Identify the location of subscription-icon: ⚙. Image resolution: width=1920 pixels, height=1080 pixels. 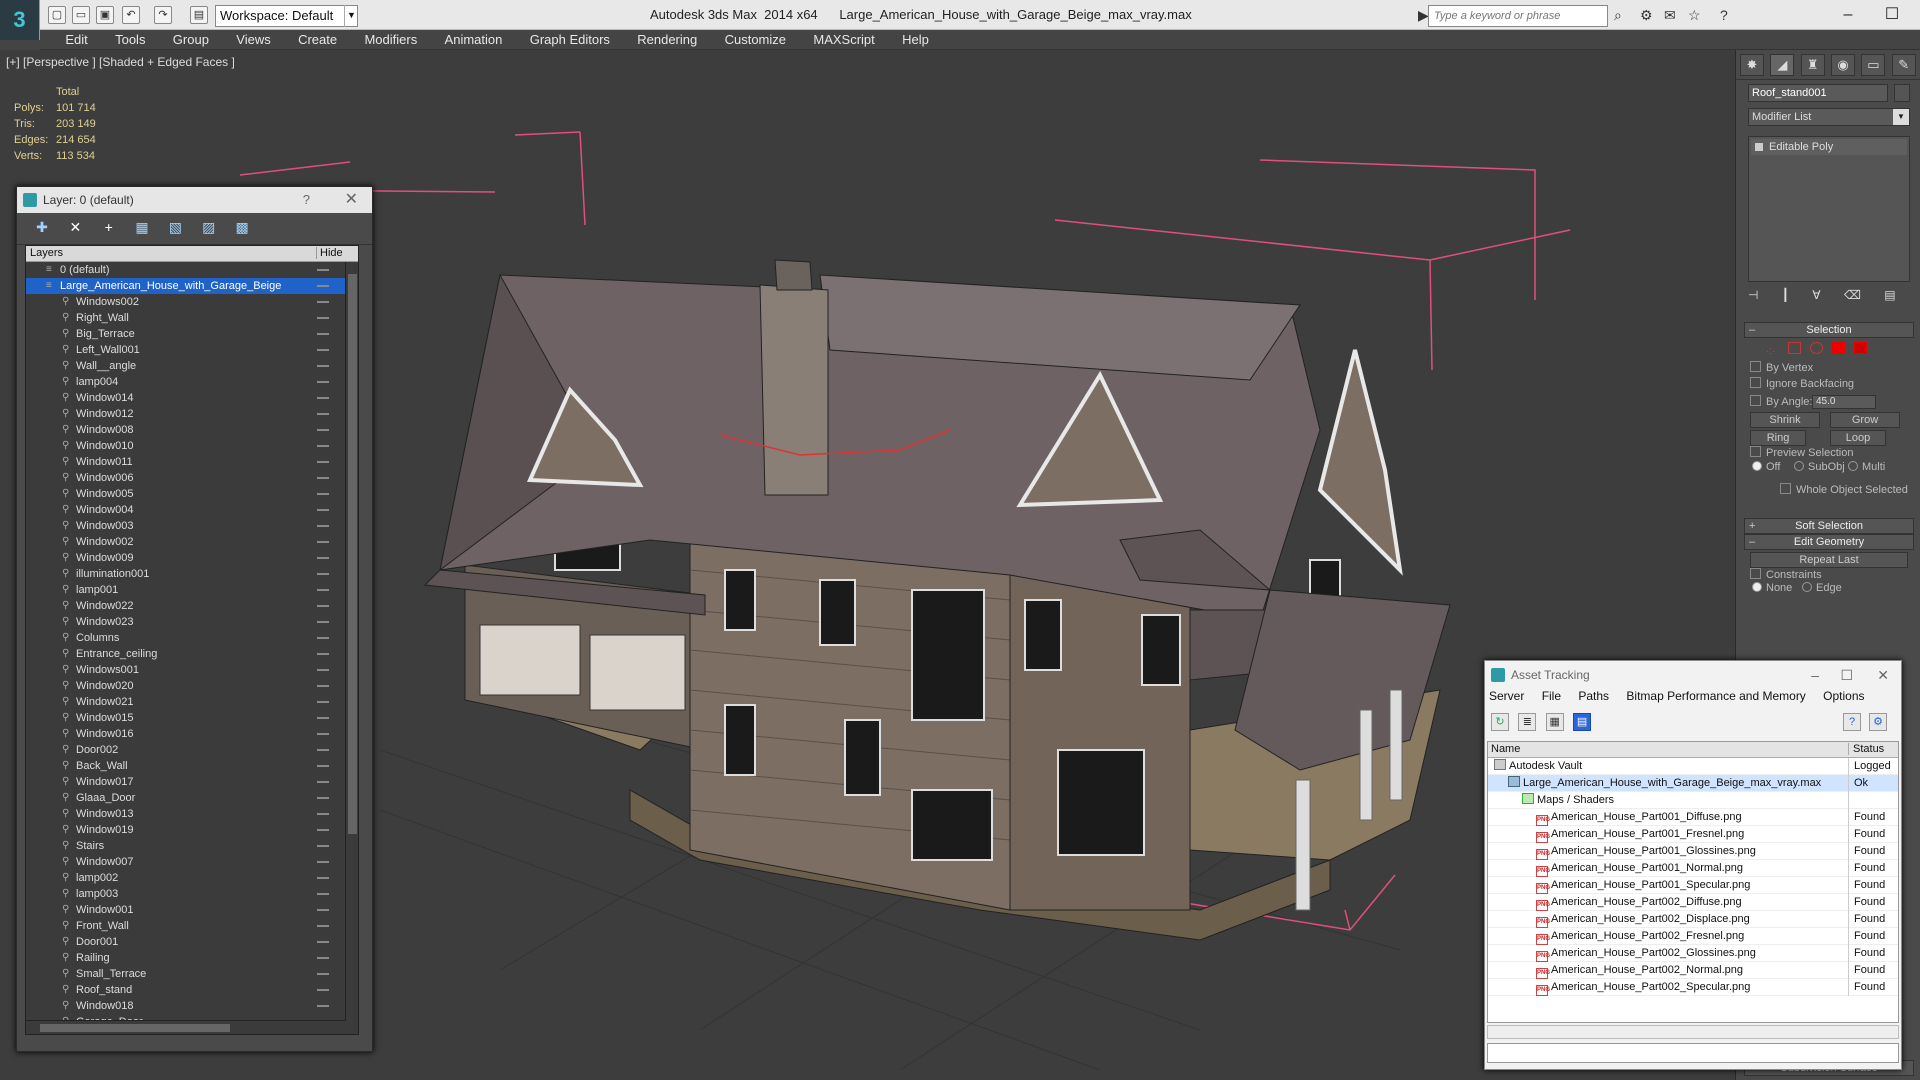
(1646, 15).